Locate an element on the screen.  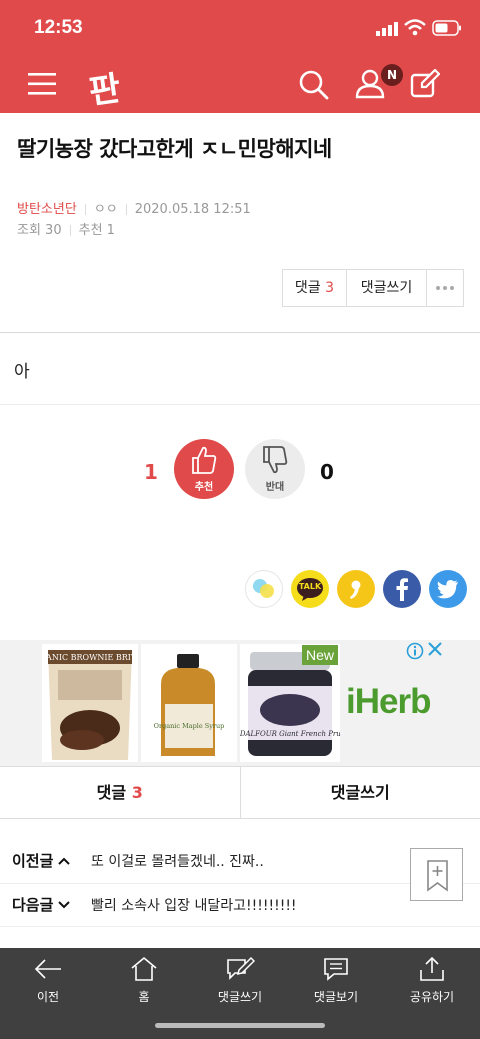
facebook-icon is located at coordinates (402, 589).